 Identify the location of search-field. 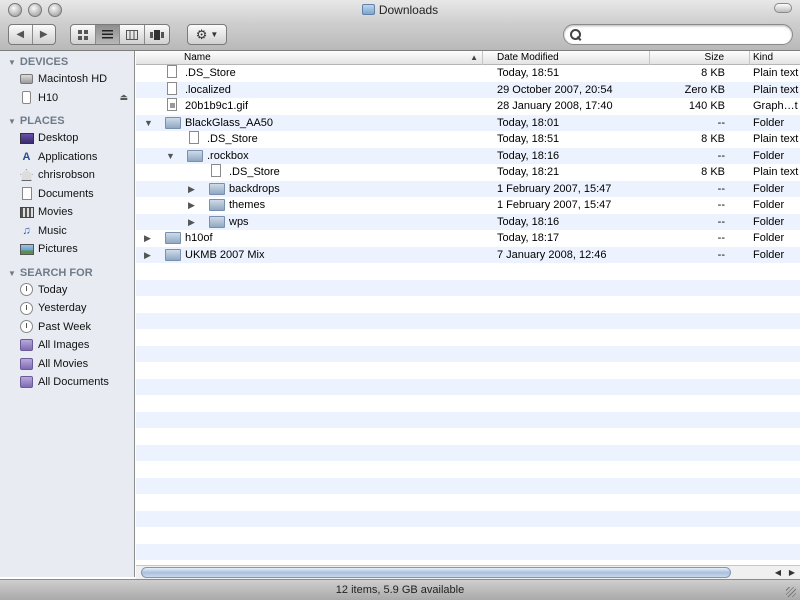
(678, 34).